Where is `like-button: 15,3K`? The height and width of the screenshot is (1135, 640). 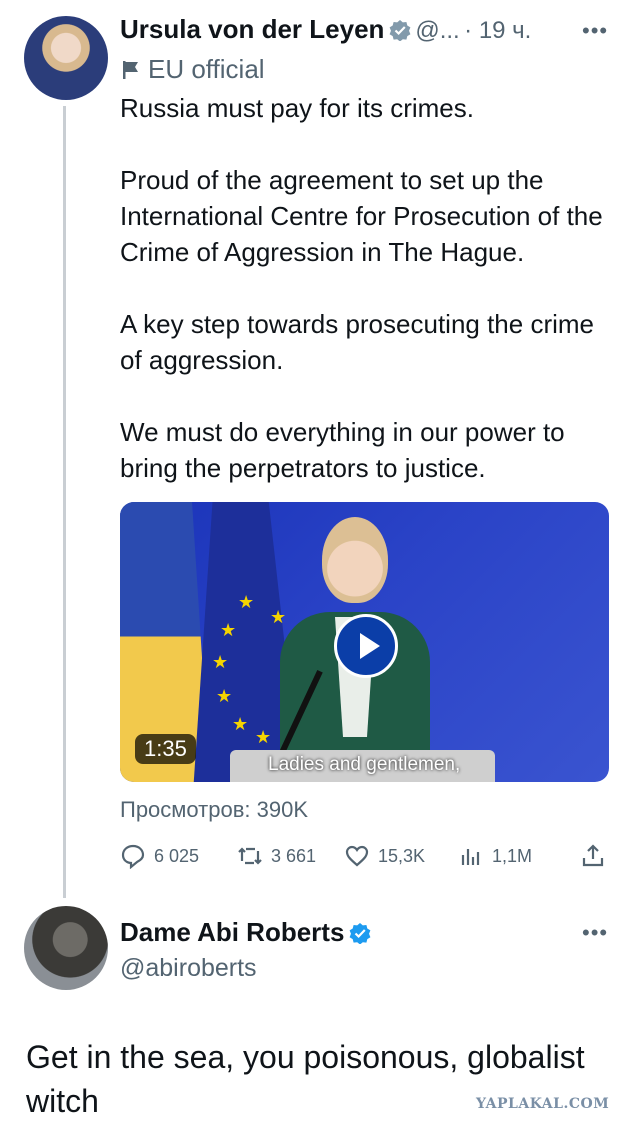 like-button: 15,3K is located at coordinates (384, 856).